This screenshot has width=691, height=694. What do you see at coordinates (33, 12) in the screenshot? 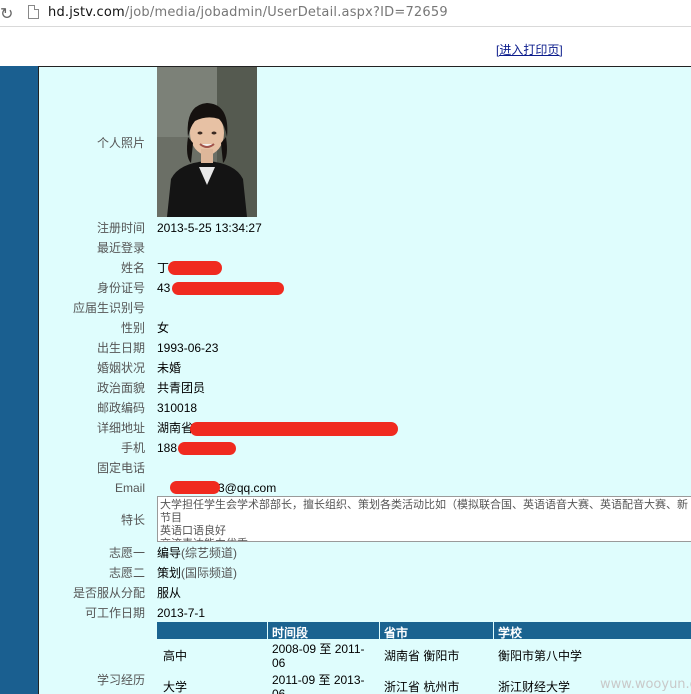
I see `page-icon` at bounding box center [33, 12].